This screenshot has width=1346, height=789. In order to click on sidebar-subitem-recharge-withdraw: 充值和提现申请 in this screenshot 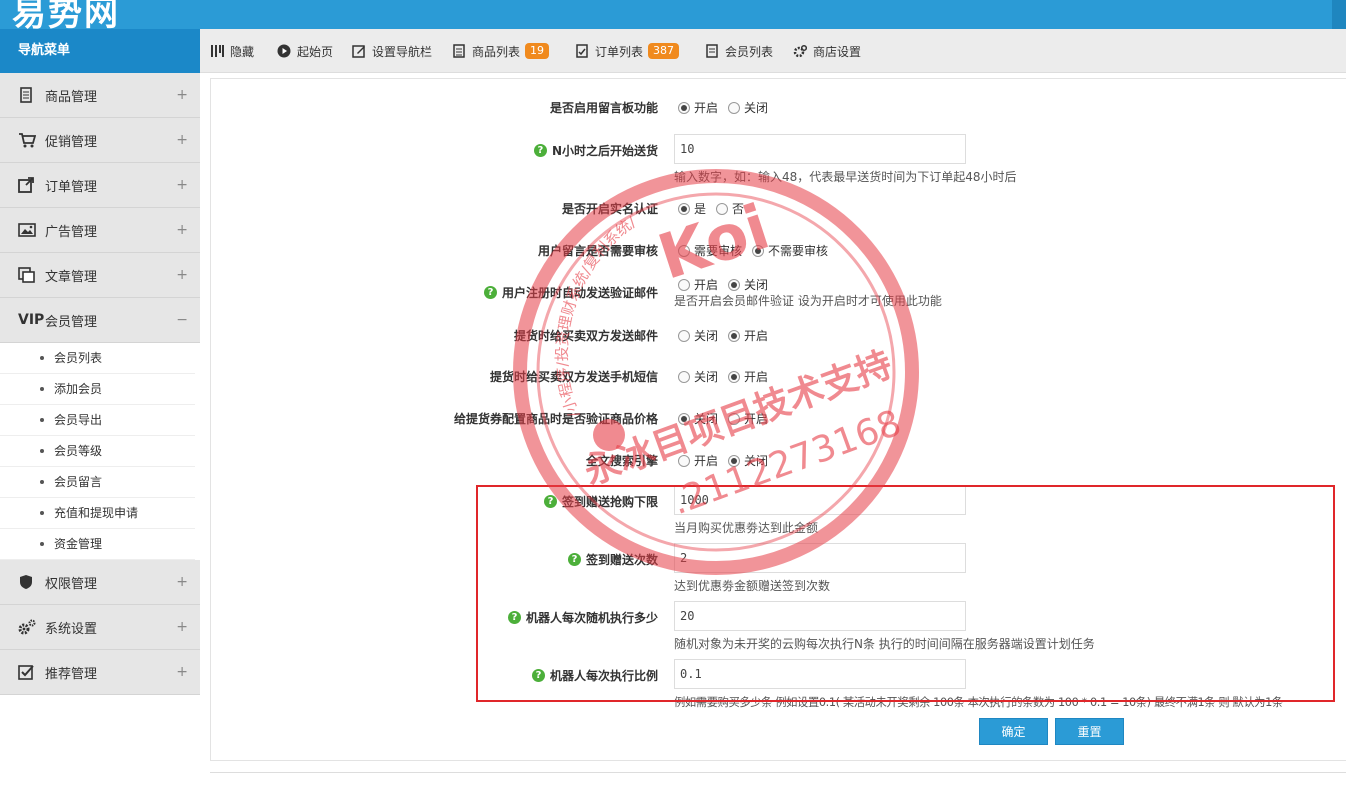, I will do `click(97, 513)`.